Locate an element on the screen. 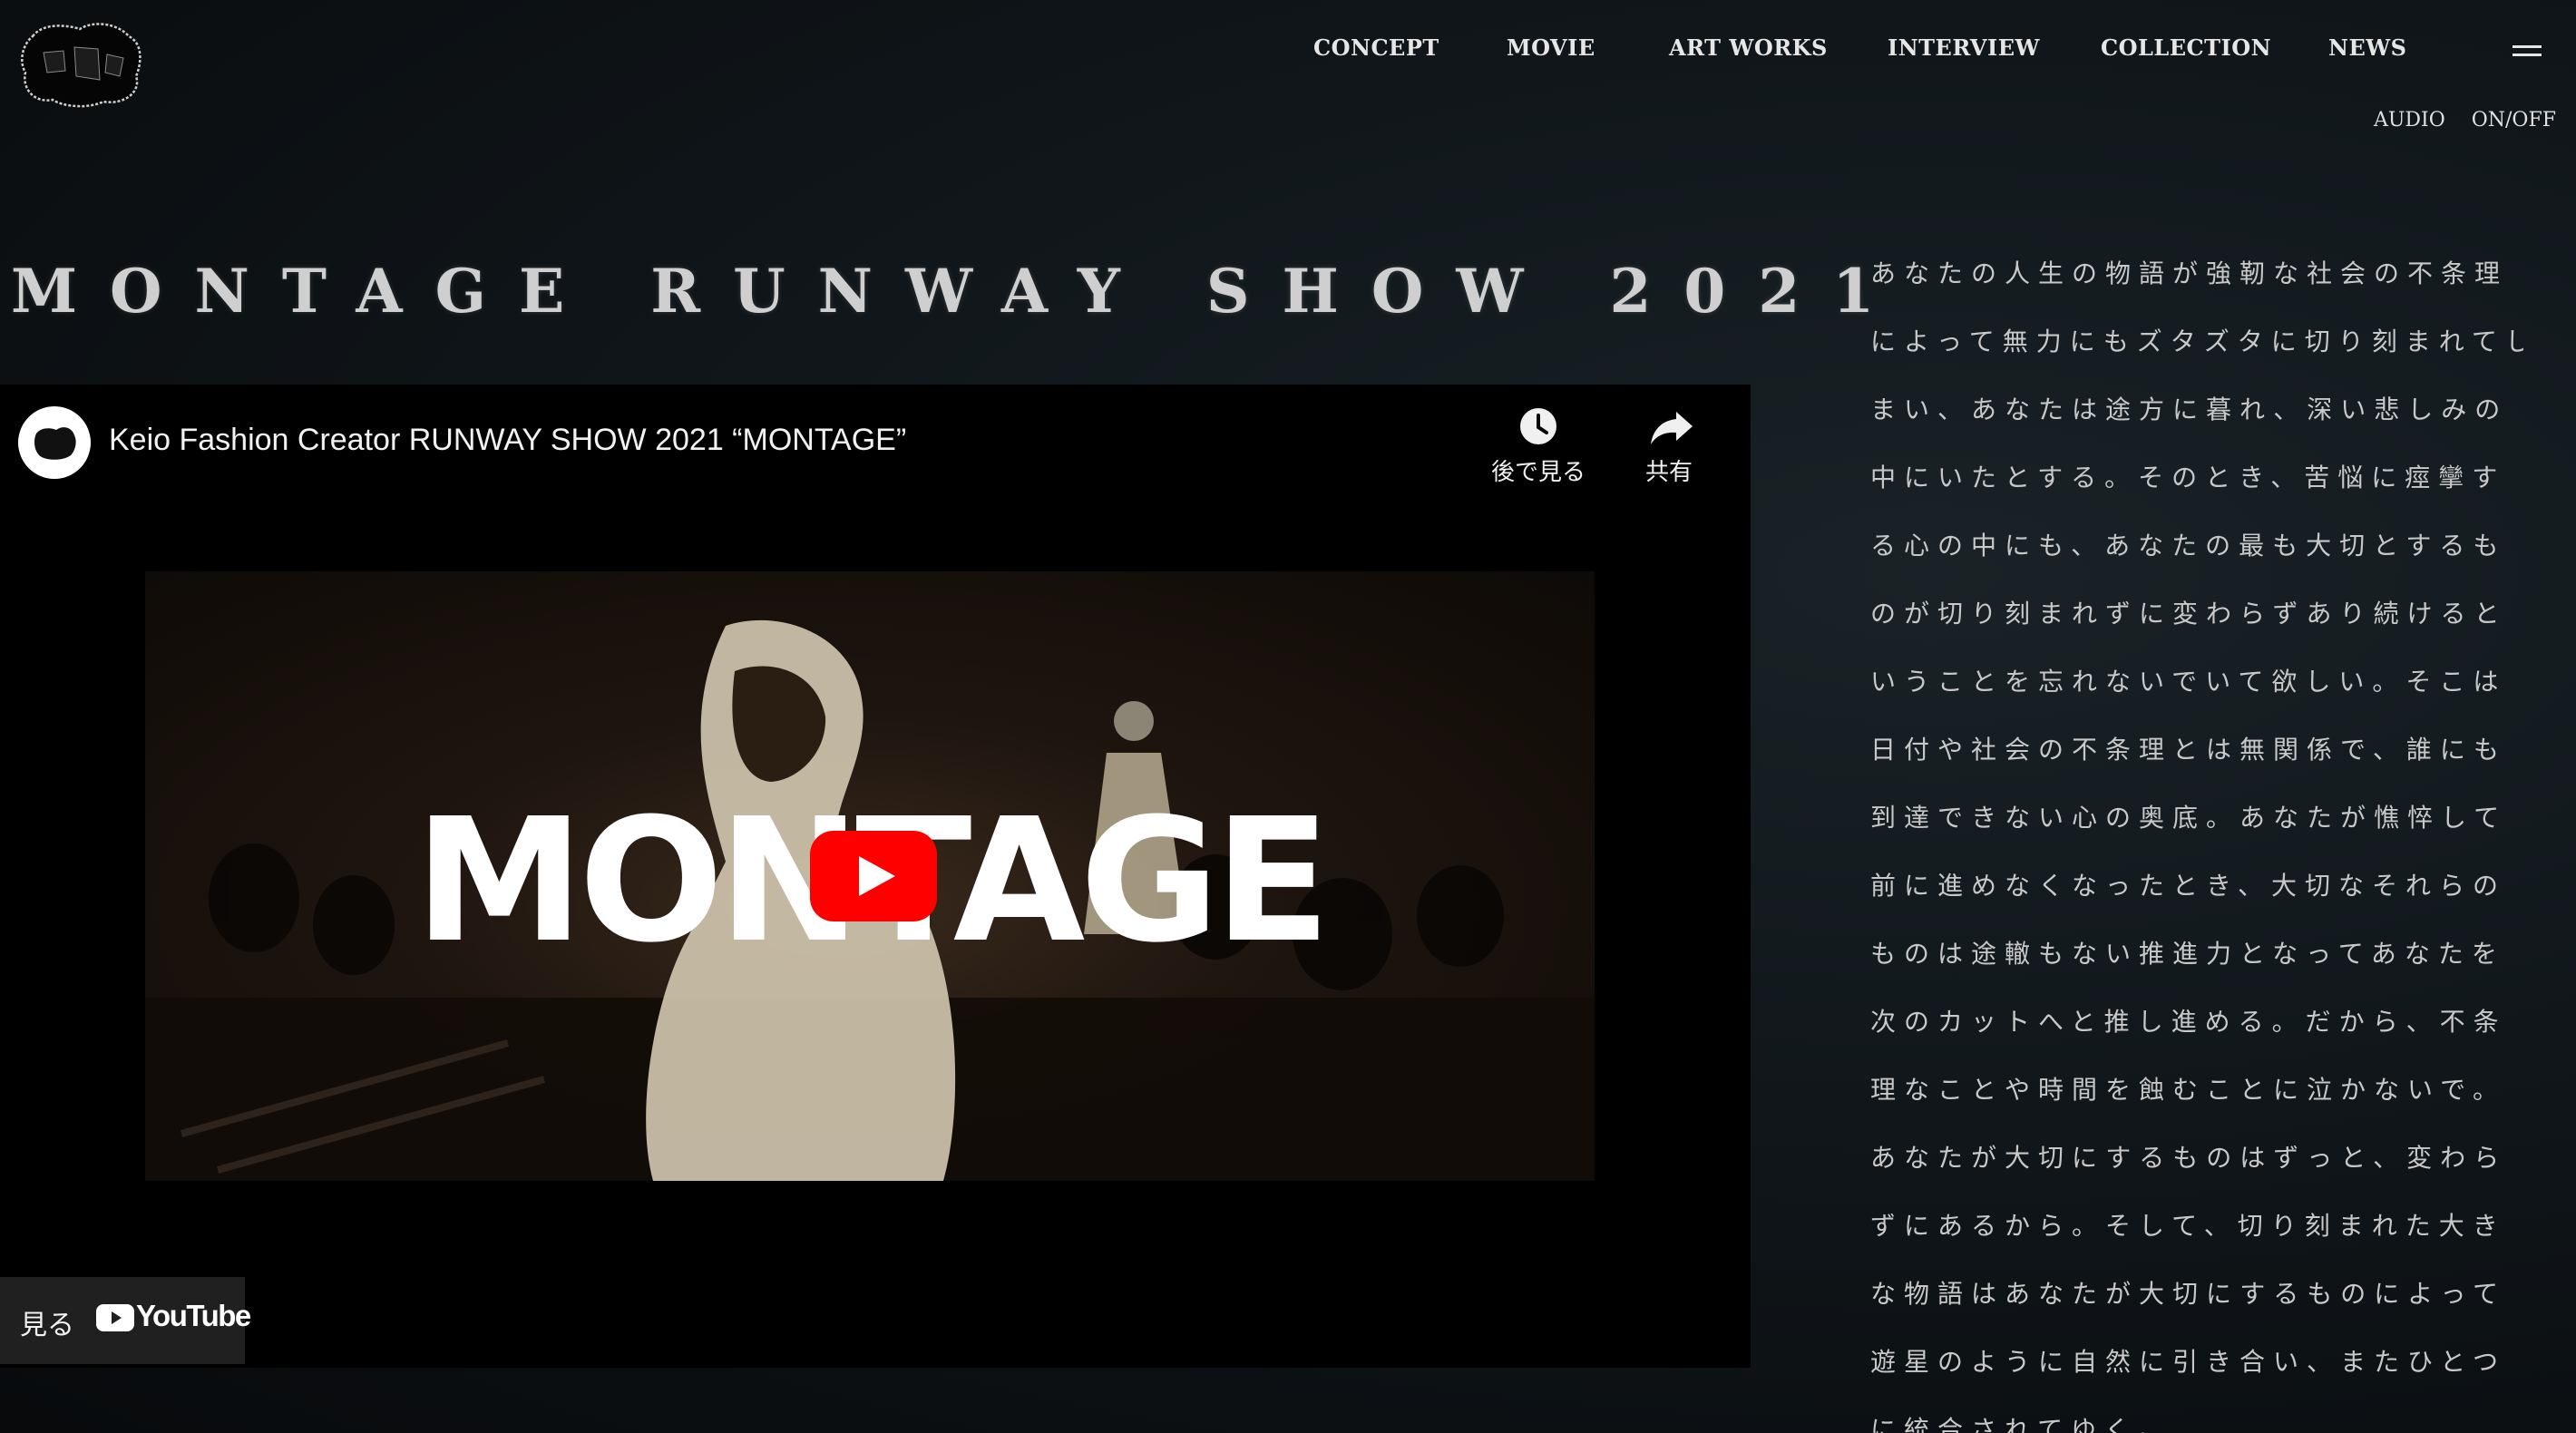 This screenshot has width=2576, height=1433. channel-logo-icon is located at coordinates (55, 443).